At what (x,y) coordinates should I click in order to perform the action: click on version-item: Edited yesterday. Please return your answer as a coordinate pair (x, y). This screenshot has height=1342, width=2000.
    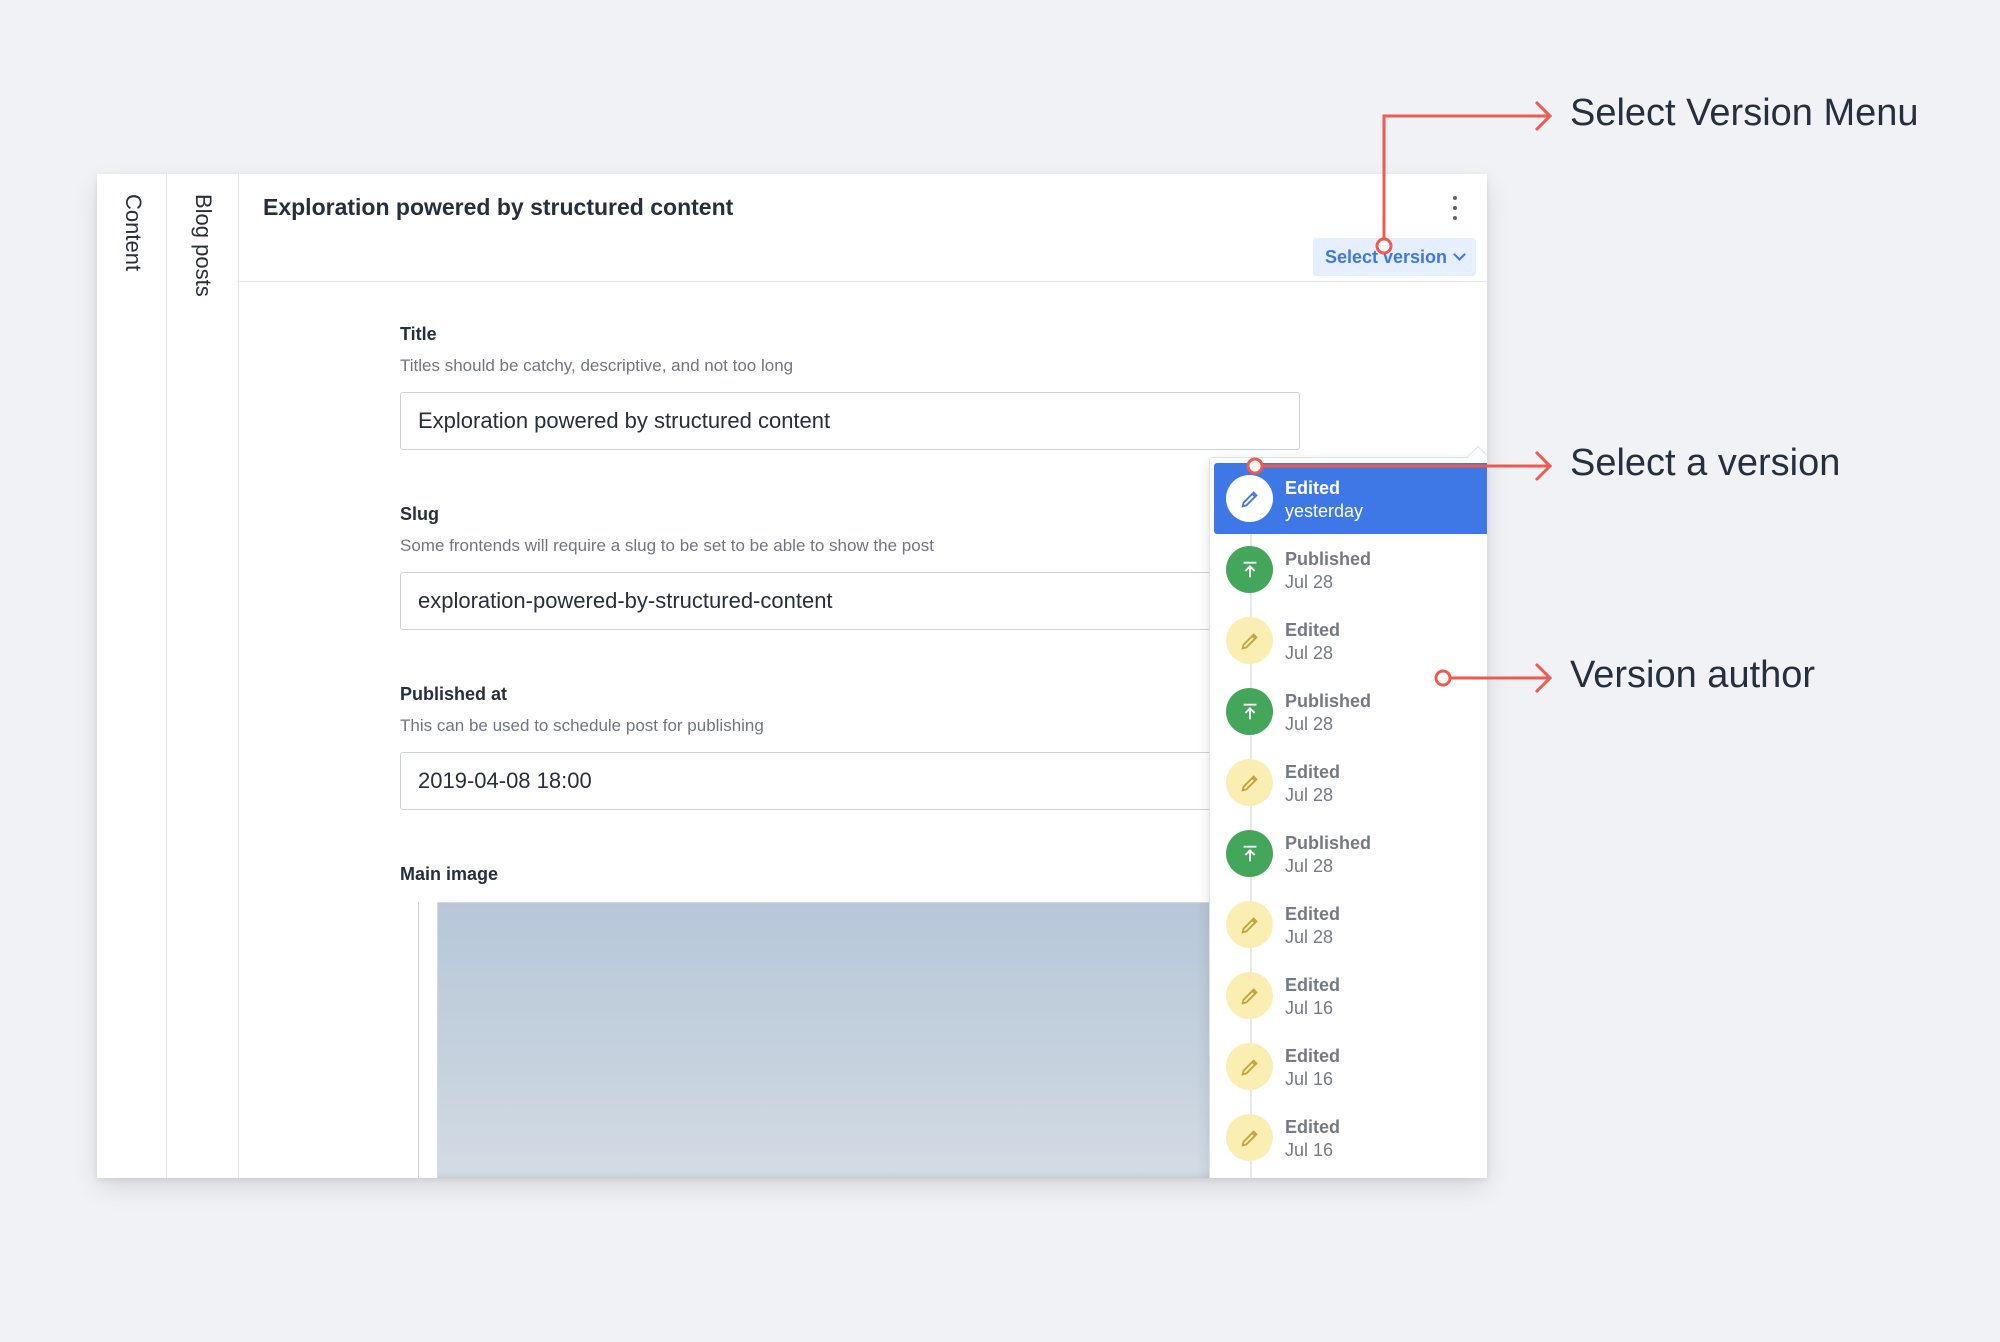
    Looking at the image, I should click on (1350, 498).